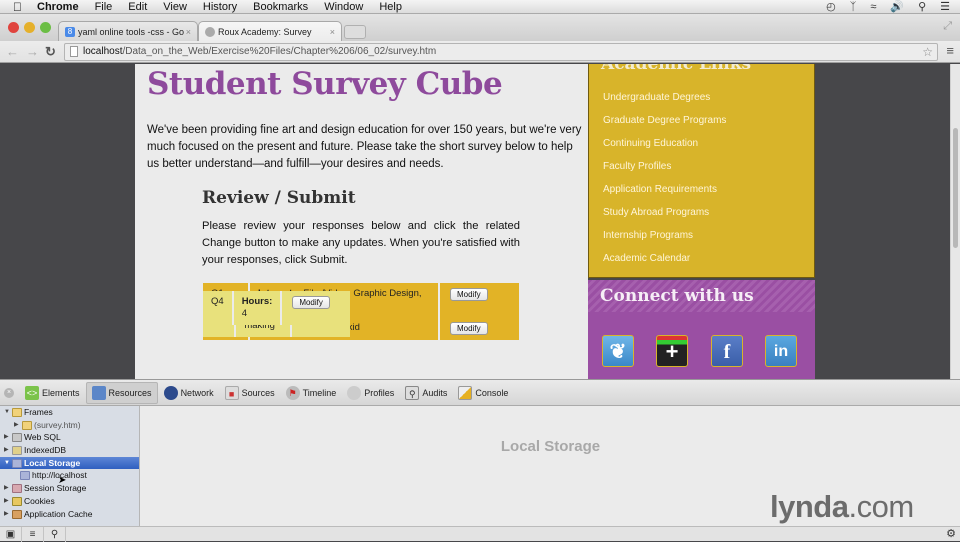 The width and height of the screenshot is (960, 542). Describe the element at coordinates (664, 194) in the screenshot. I see `link-application-requirements: Application Requirements` at that location.